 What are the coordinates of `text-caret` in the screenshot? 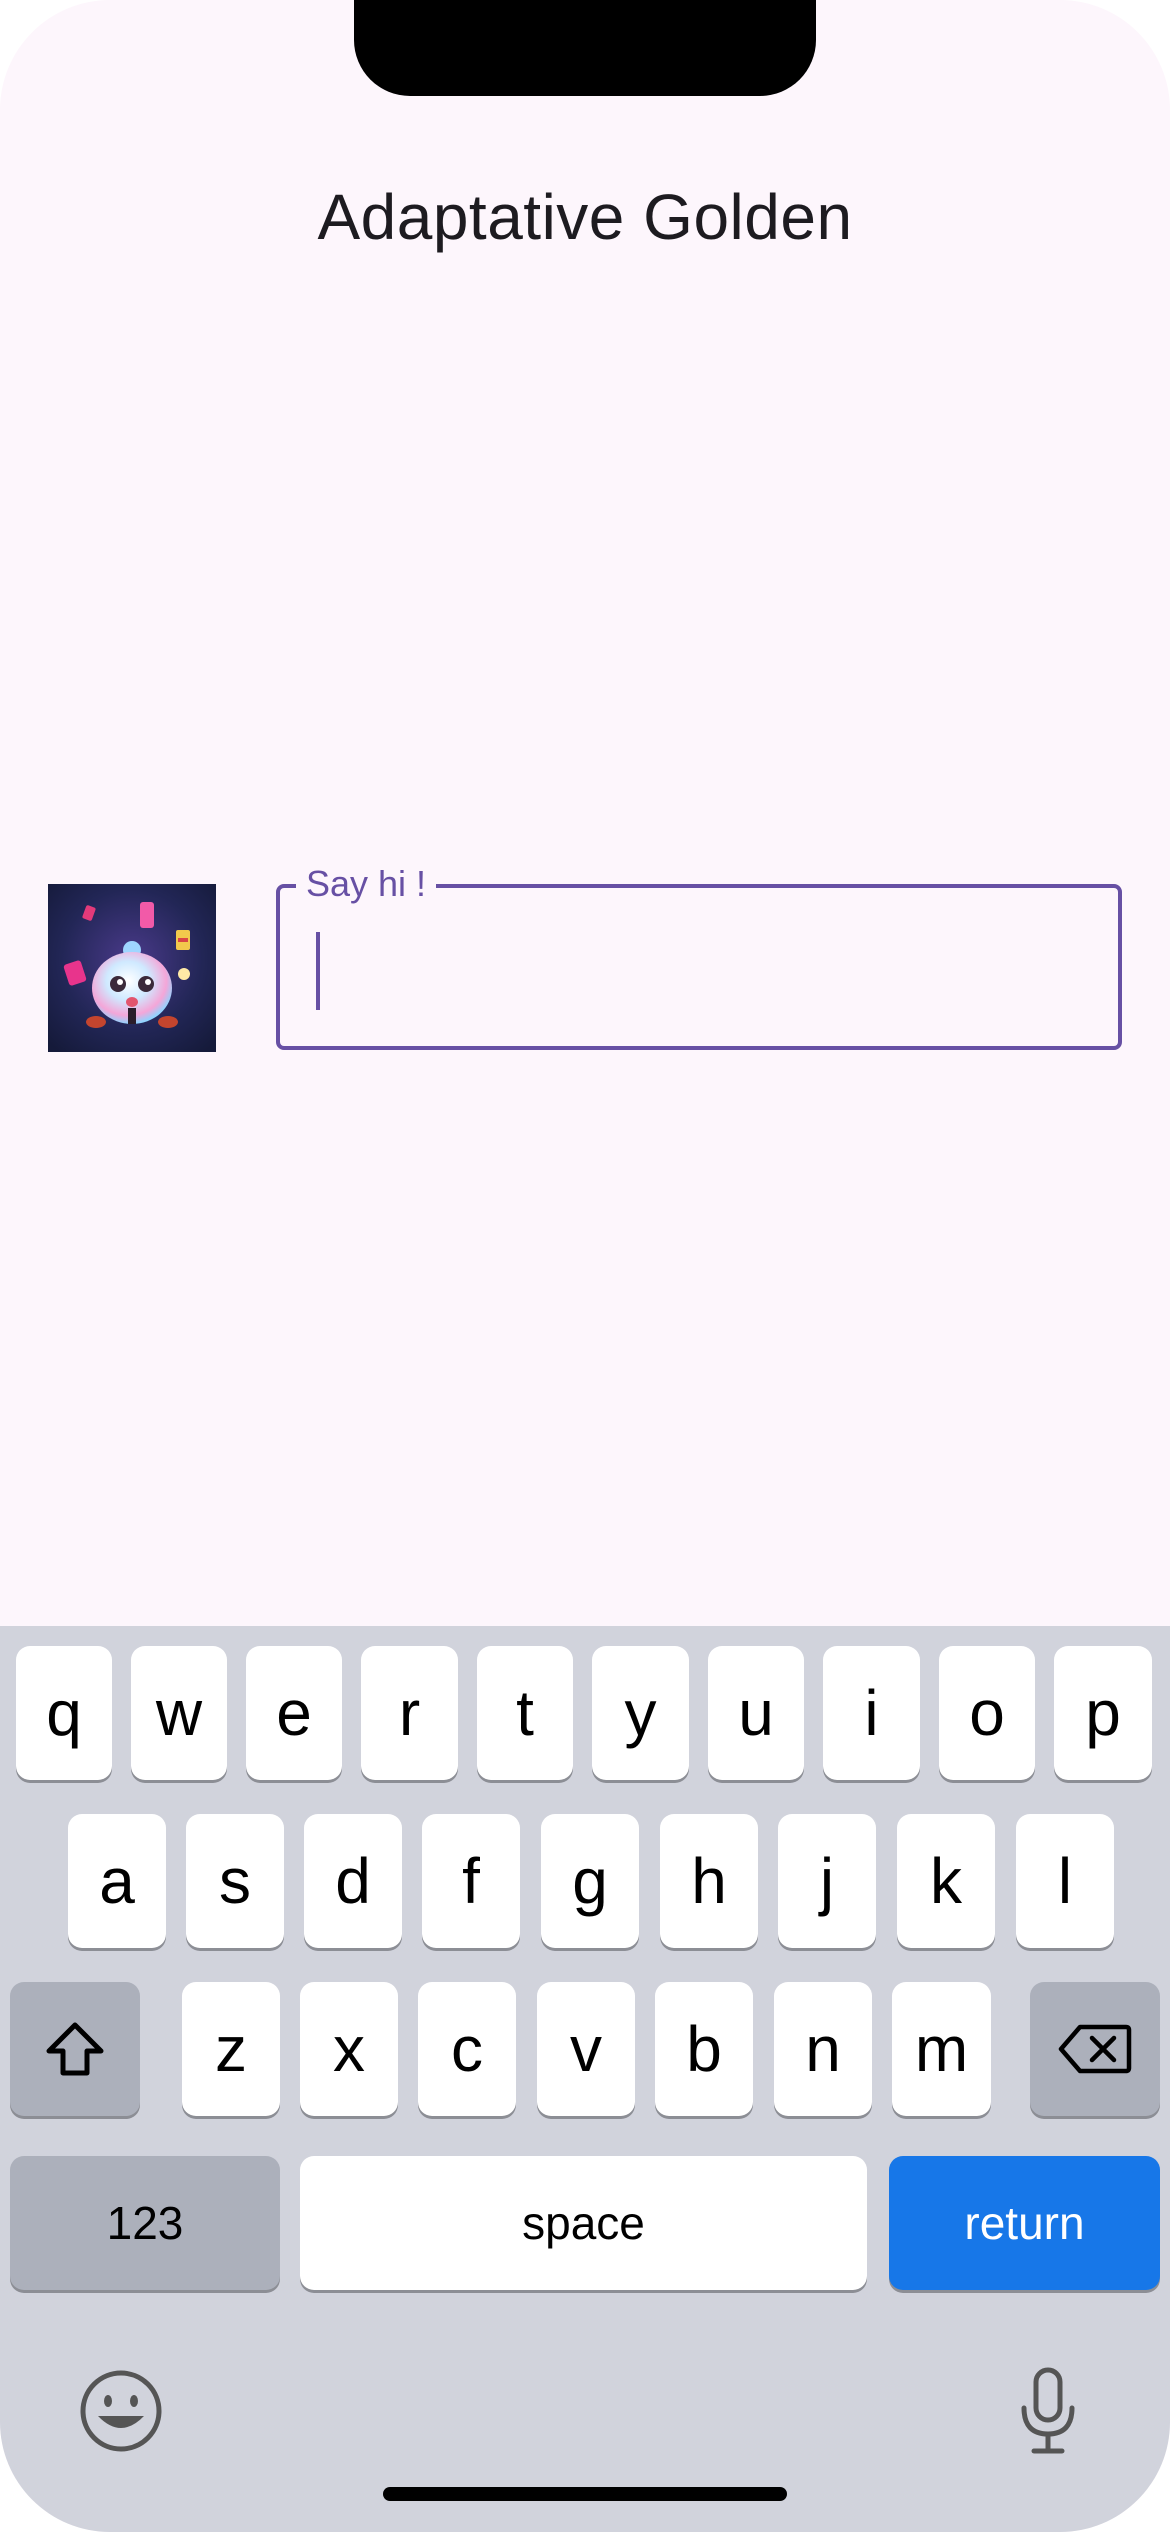 It's located at (318, 971).